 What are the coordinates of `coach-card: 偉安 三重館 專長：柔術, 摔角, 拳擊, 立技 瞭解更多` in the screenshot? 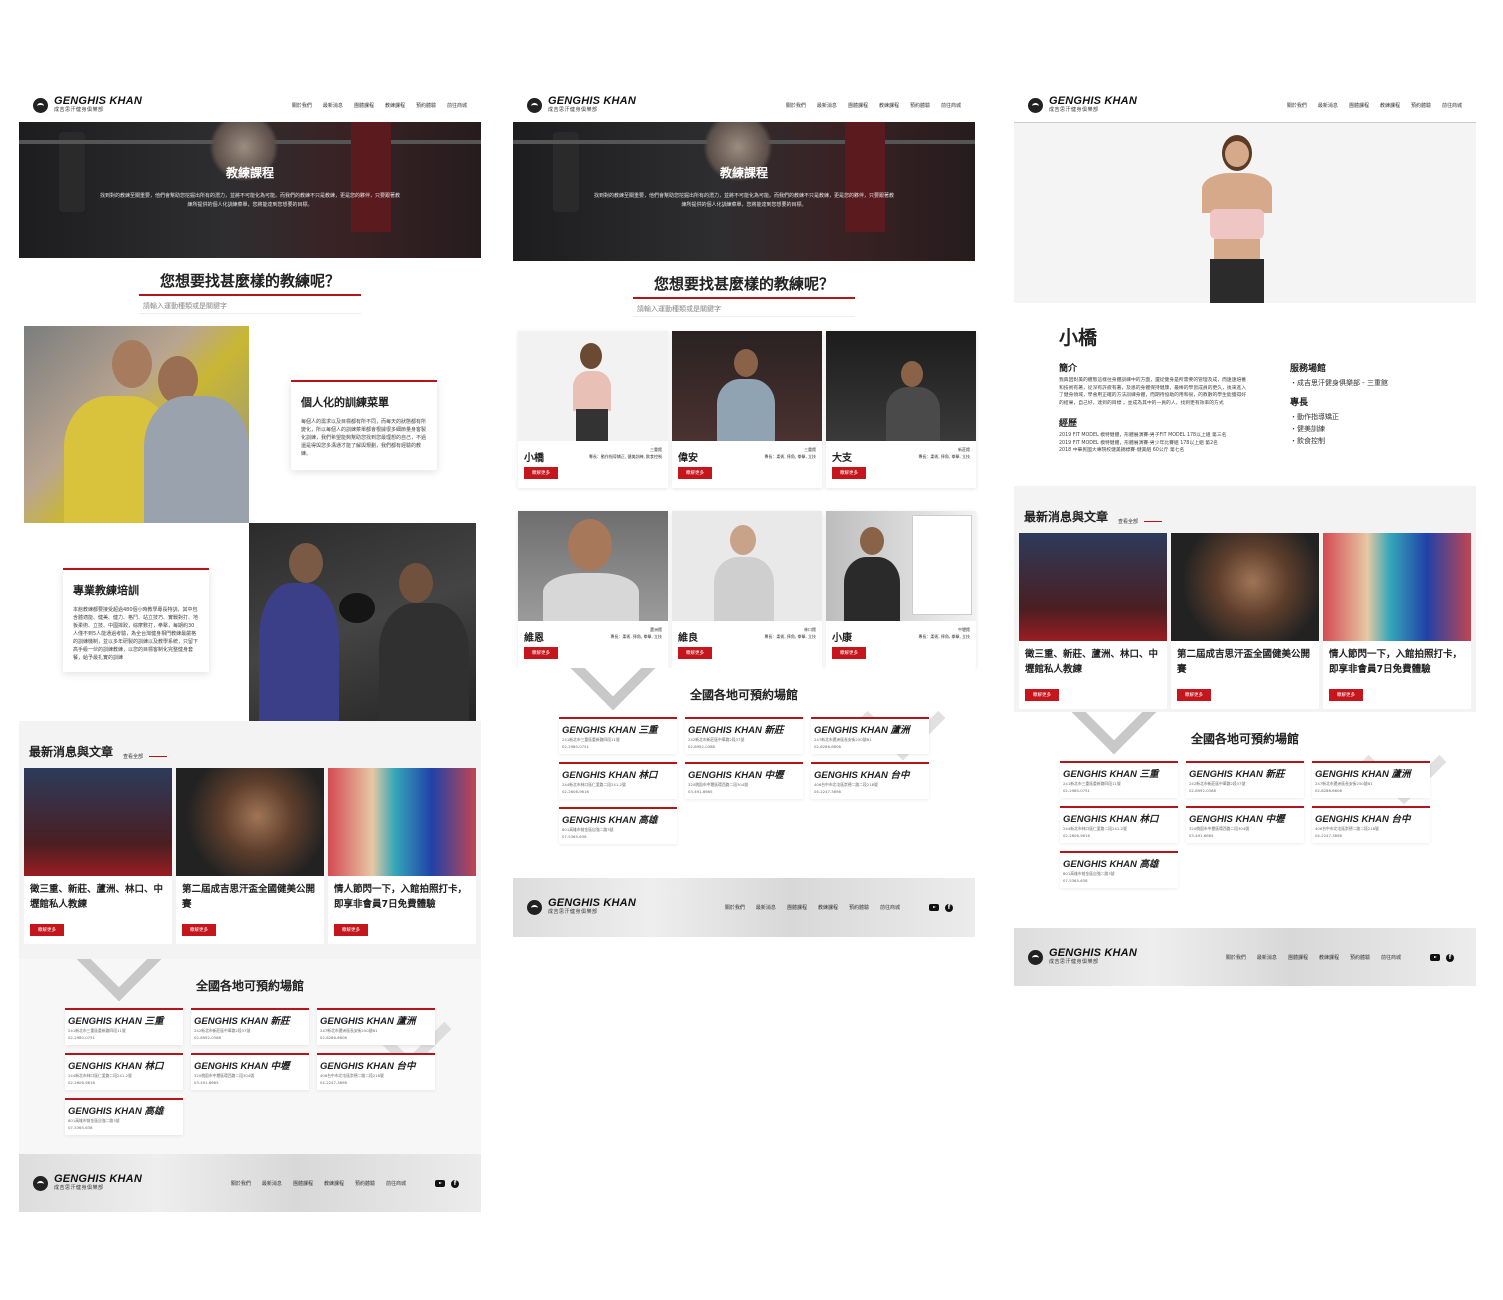 It's located at (747, 409).